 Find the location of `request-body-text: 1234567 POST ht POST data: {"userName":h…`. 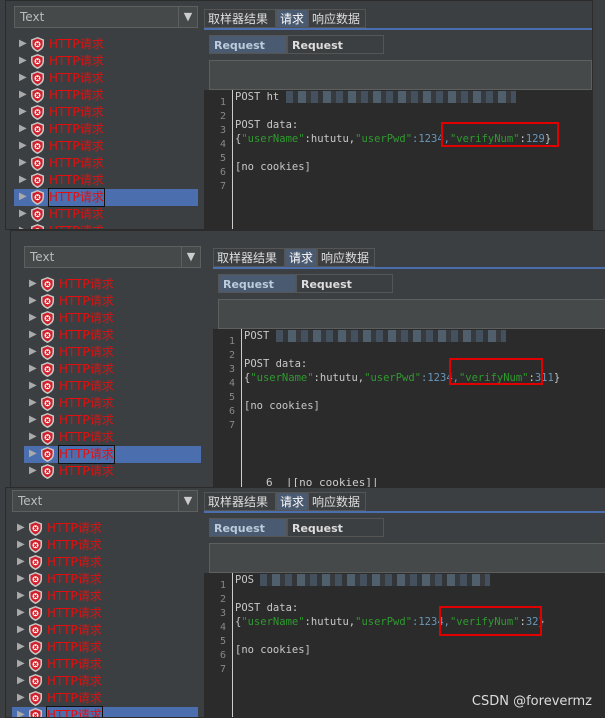

request-body-text: 1234567 POST ht POST data: {"userName":h… is located at coordinates (398, 159).